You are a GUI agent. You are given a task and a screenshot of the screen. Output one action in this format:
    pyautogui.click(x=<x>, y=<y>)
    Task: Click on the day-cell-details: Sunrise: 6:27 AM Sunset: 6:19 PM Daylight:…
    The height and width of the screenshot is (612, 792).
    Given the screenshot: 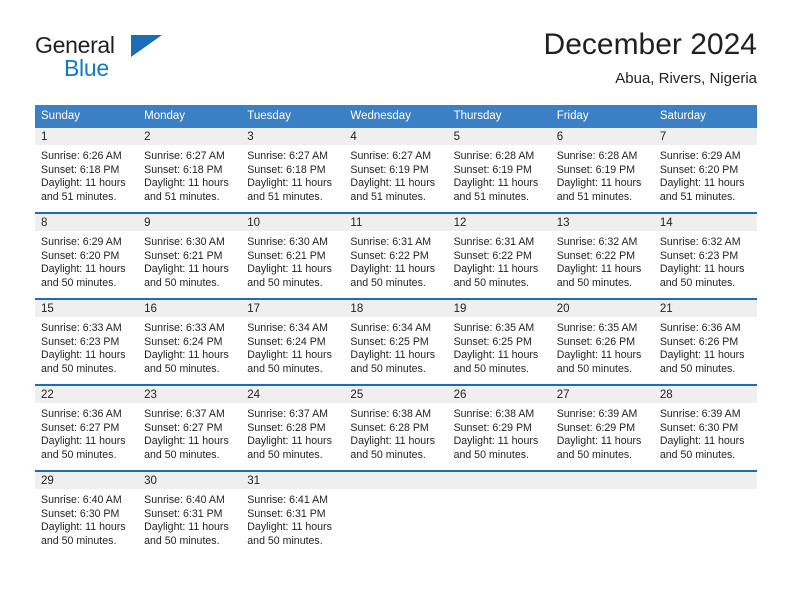 What is the action you would take?
    pyautogui.click(x=395, y=174)
    